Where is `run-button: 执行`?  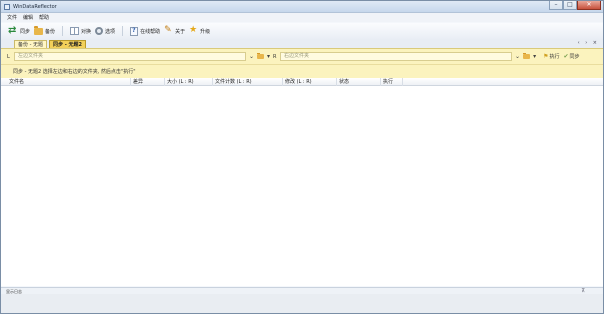 run-button: 执行 is located at coordinates (551, 56).